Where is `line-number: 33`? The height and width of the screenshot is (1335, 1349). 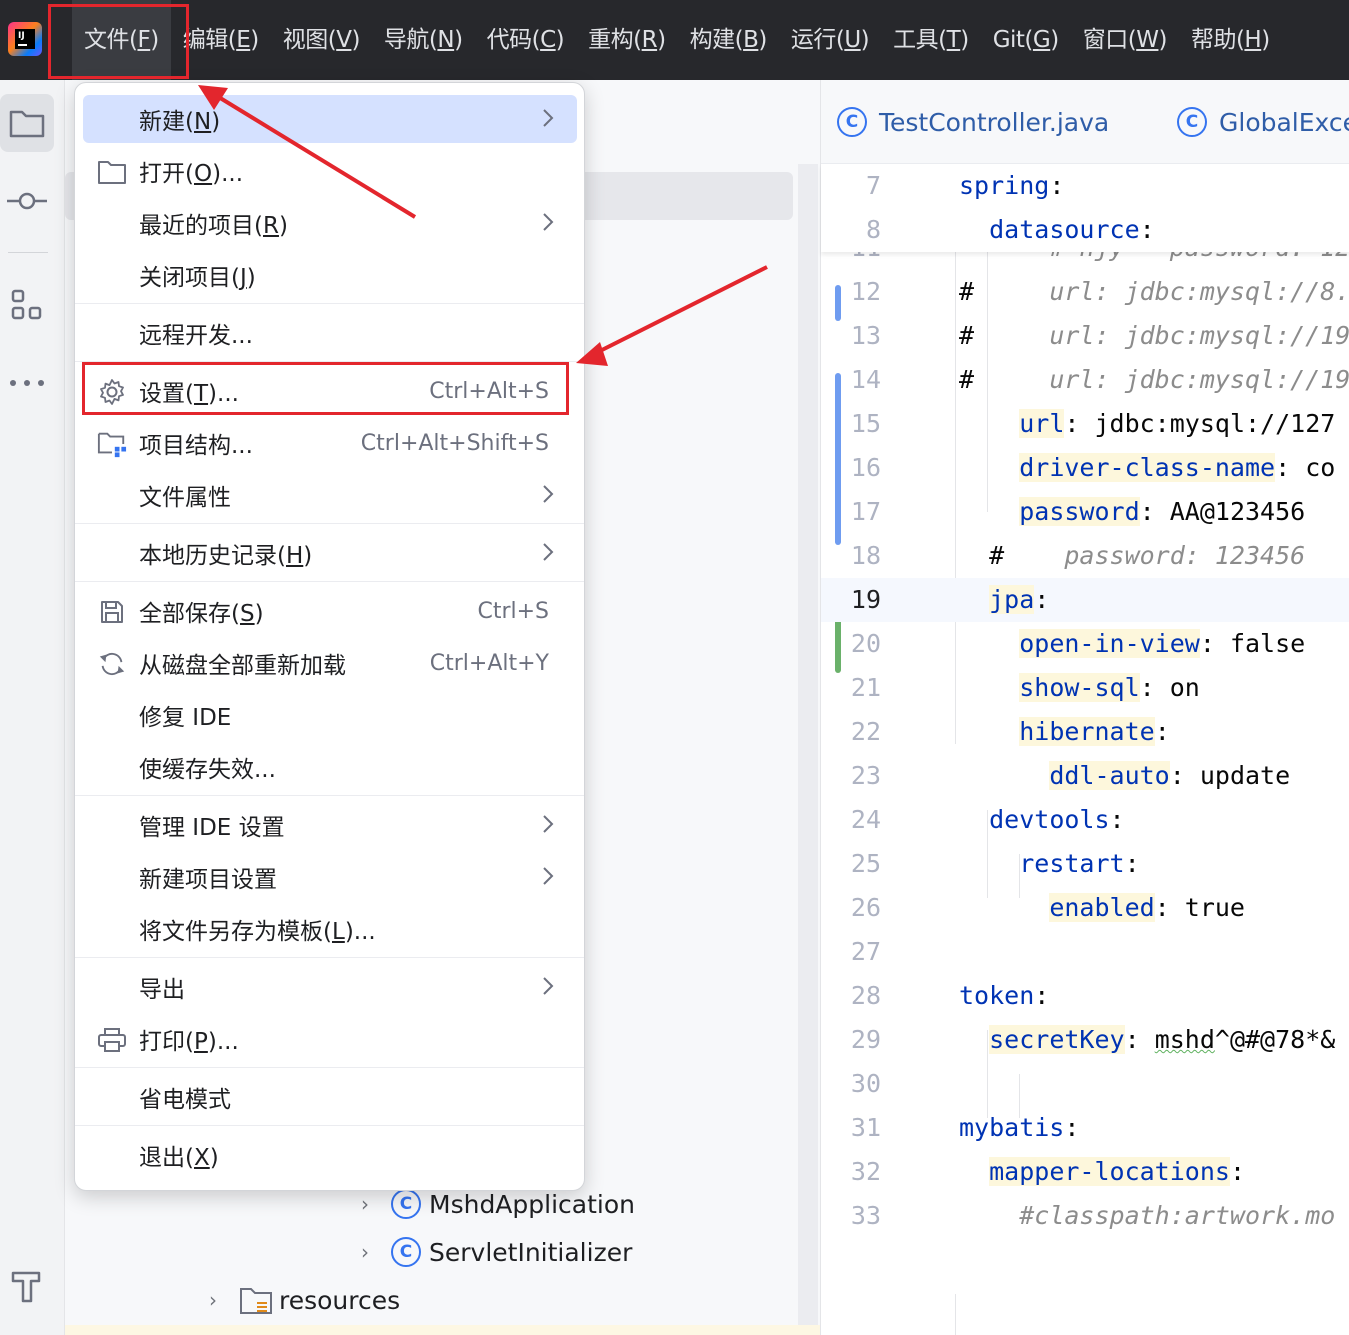 line-number: 33 is located at coordinates (851, 1216).